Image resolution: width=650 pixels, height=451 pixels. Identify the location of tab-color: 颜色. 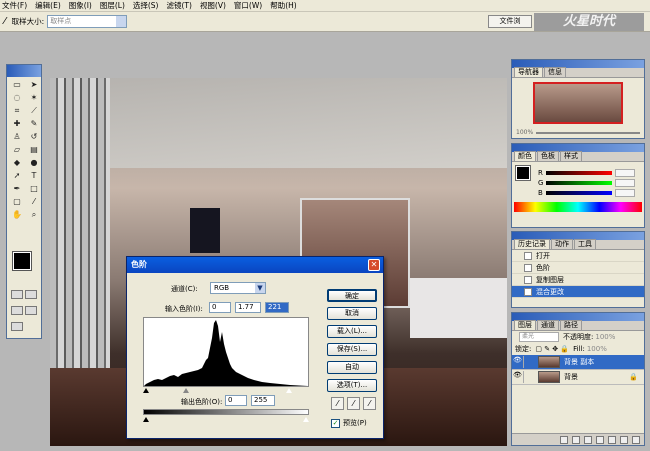
(525, 156).